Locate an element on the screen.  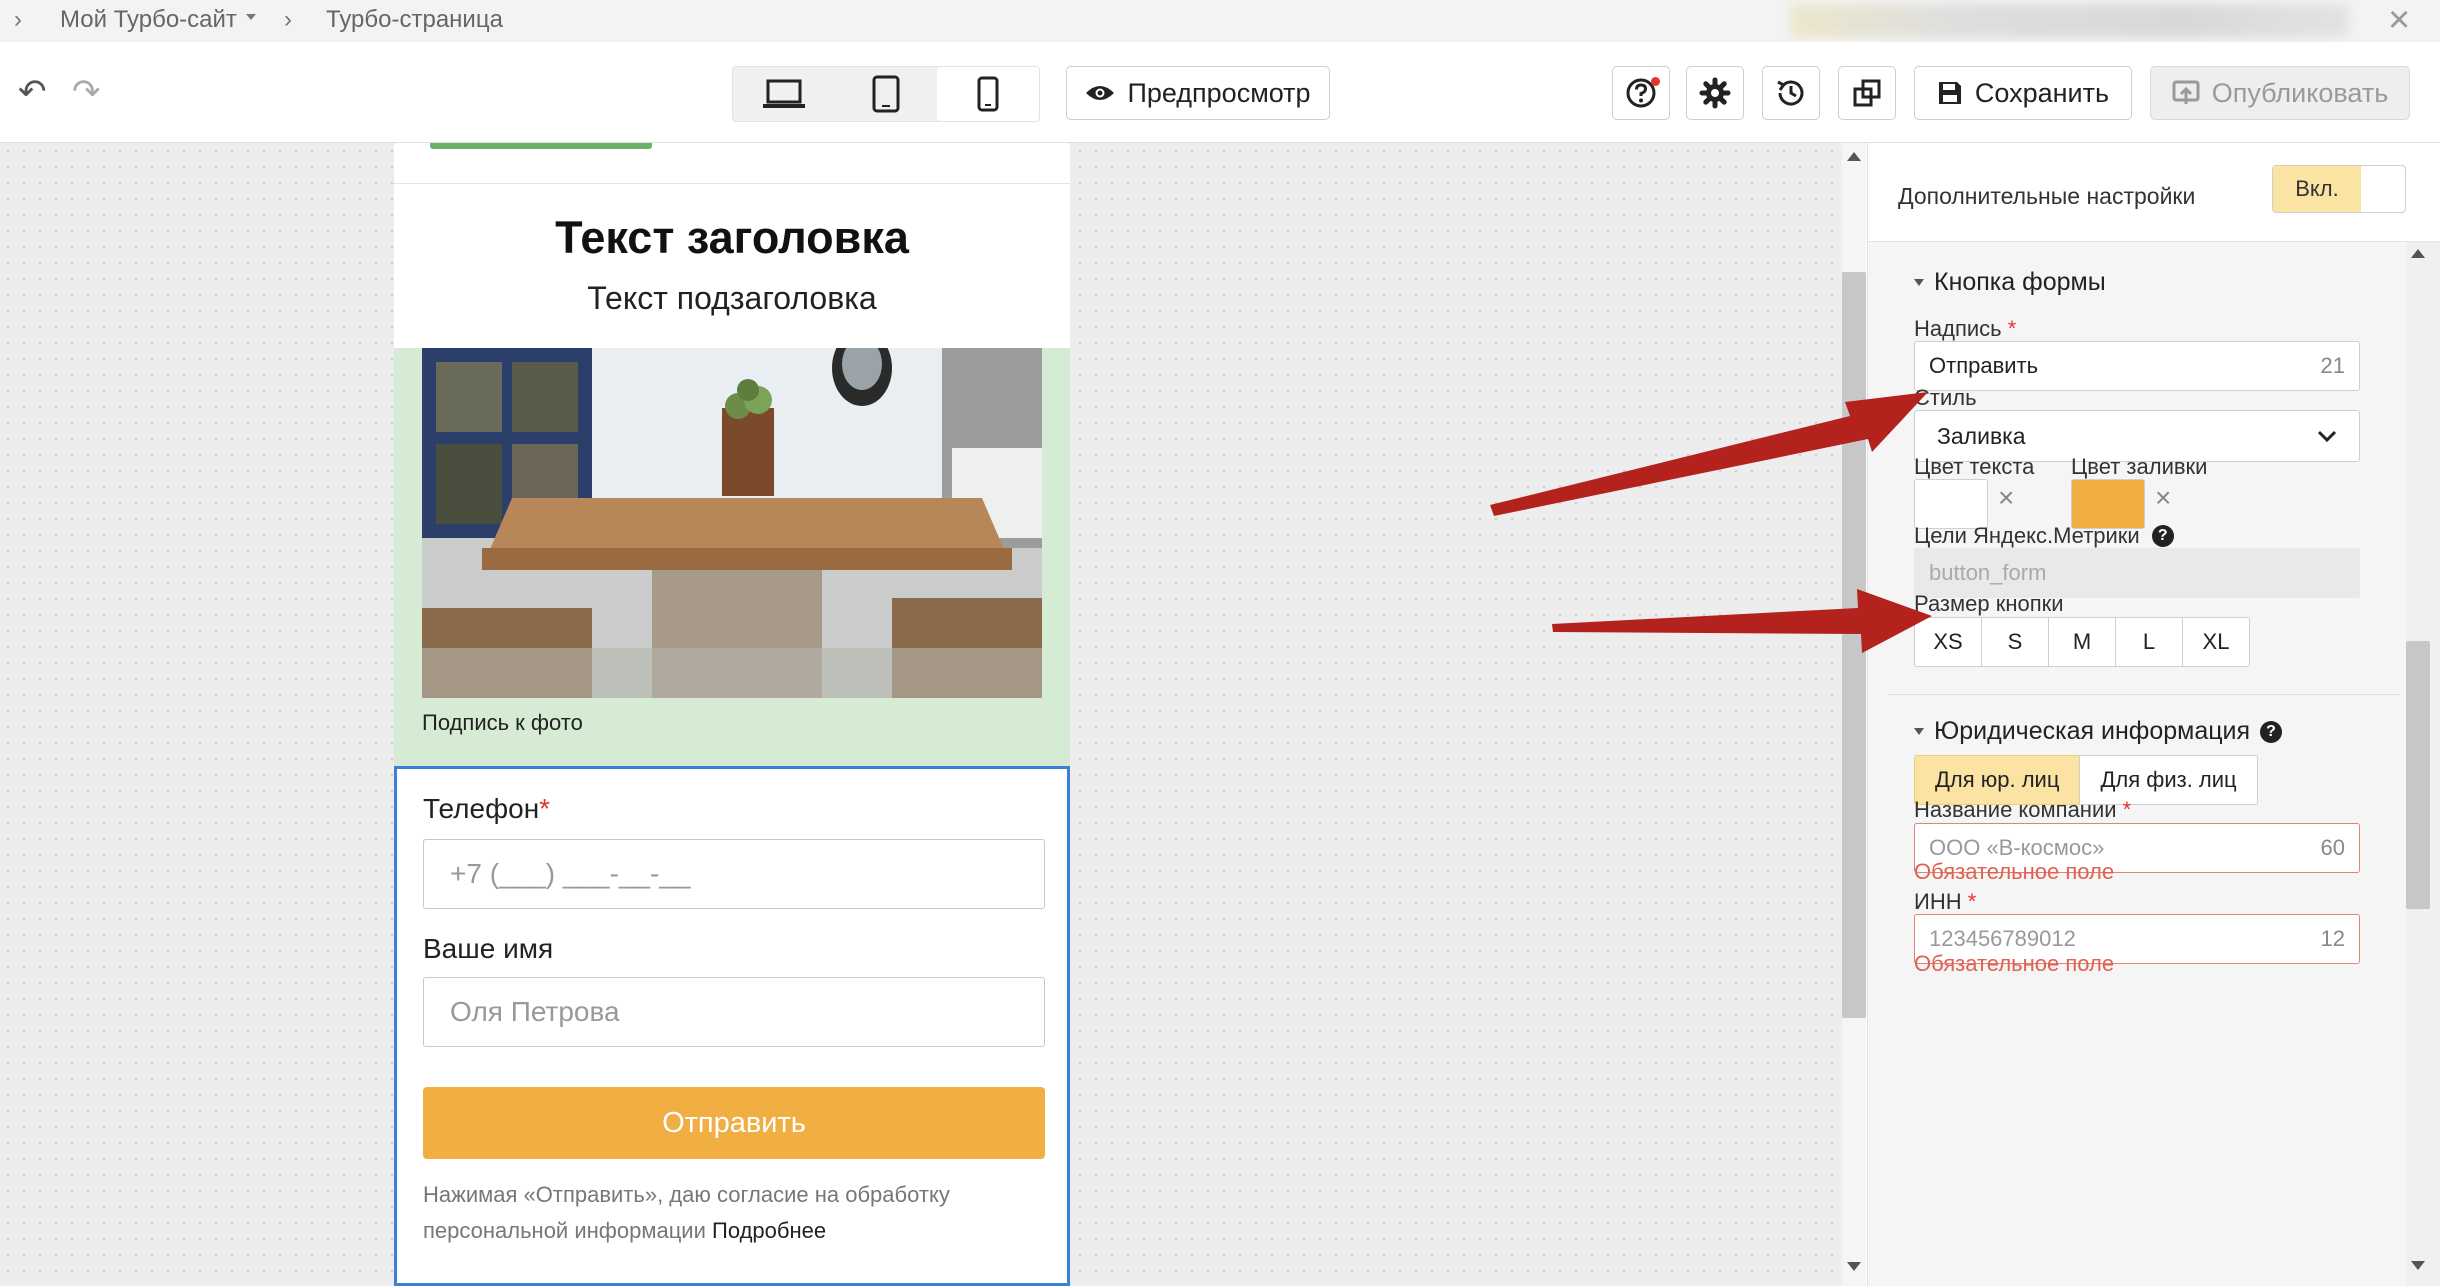
company-placeholder: ООО «В-космос» is located at coordinates (2017, 847).